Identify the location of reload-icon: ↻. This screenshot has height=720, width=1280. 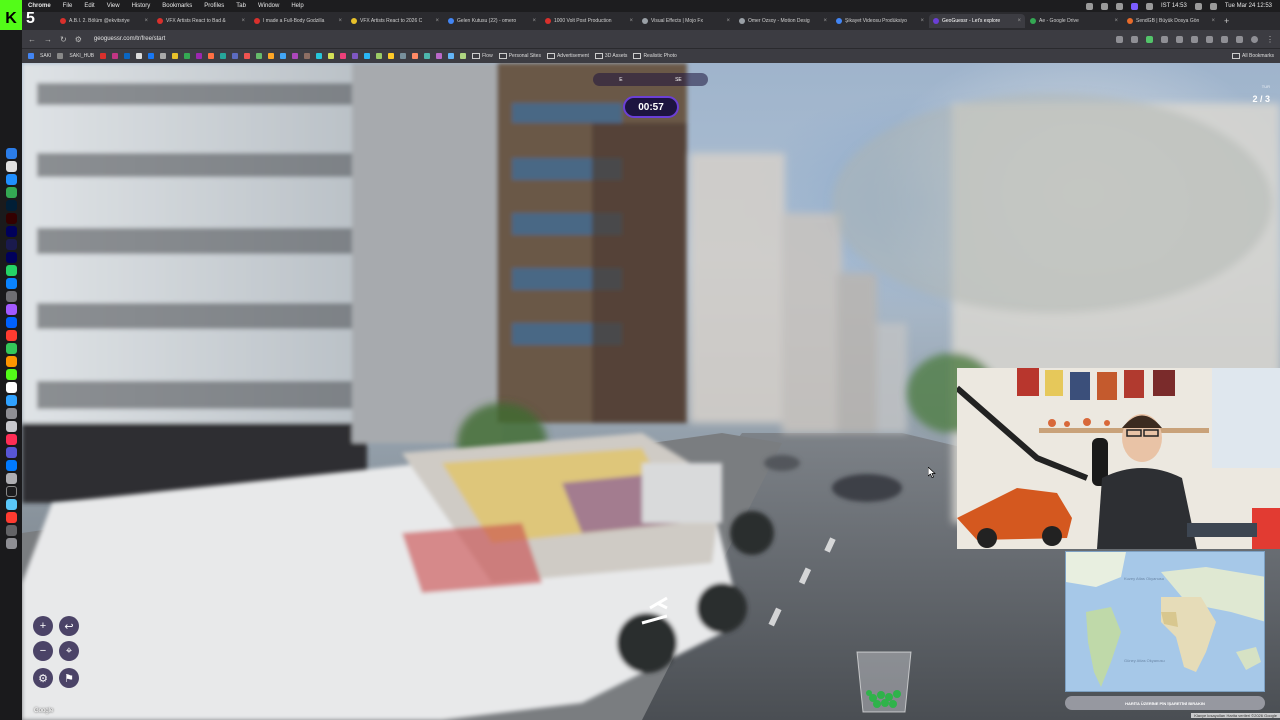
(63, 39).